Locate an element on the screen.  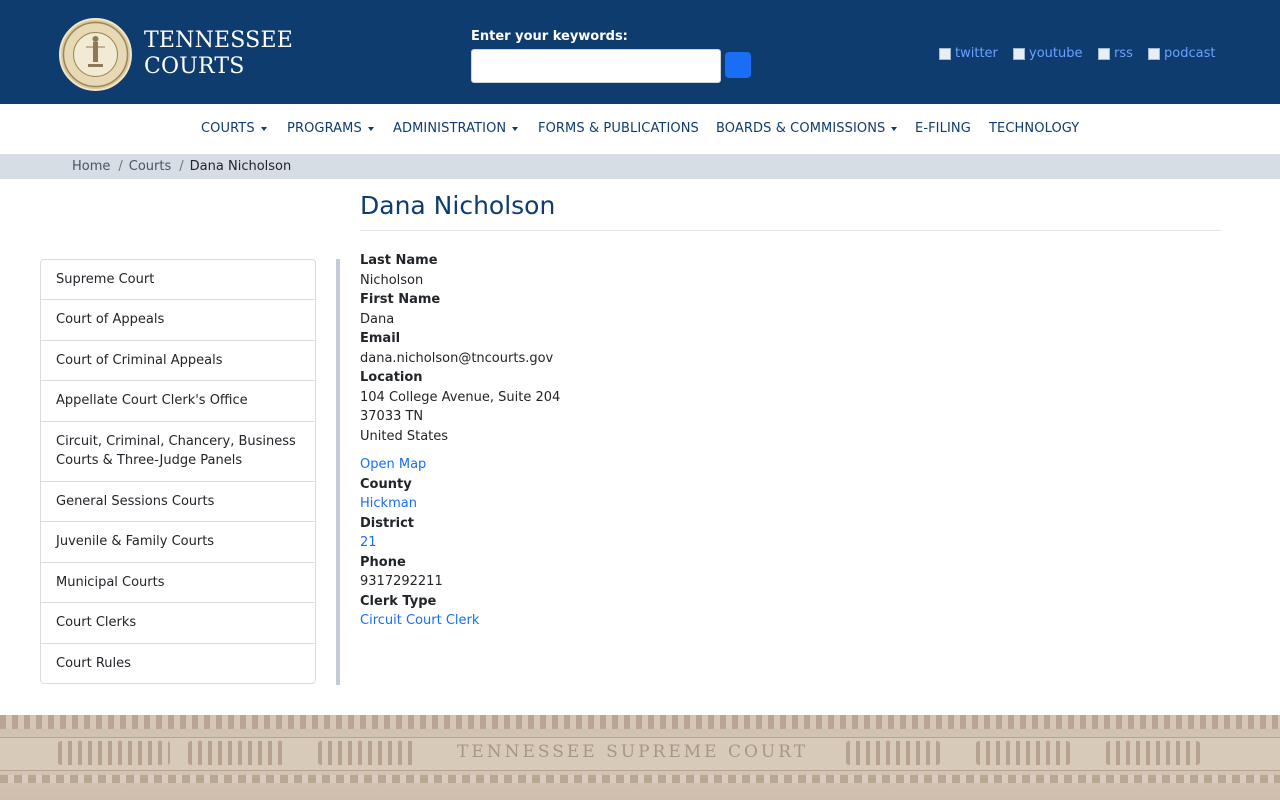
address-line-1: 104 College Avenue, Suite 204 is located at coordinates (460, 397).